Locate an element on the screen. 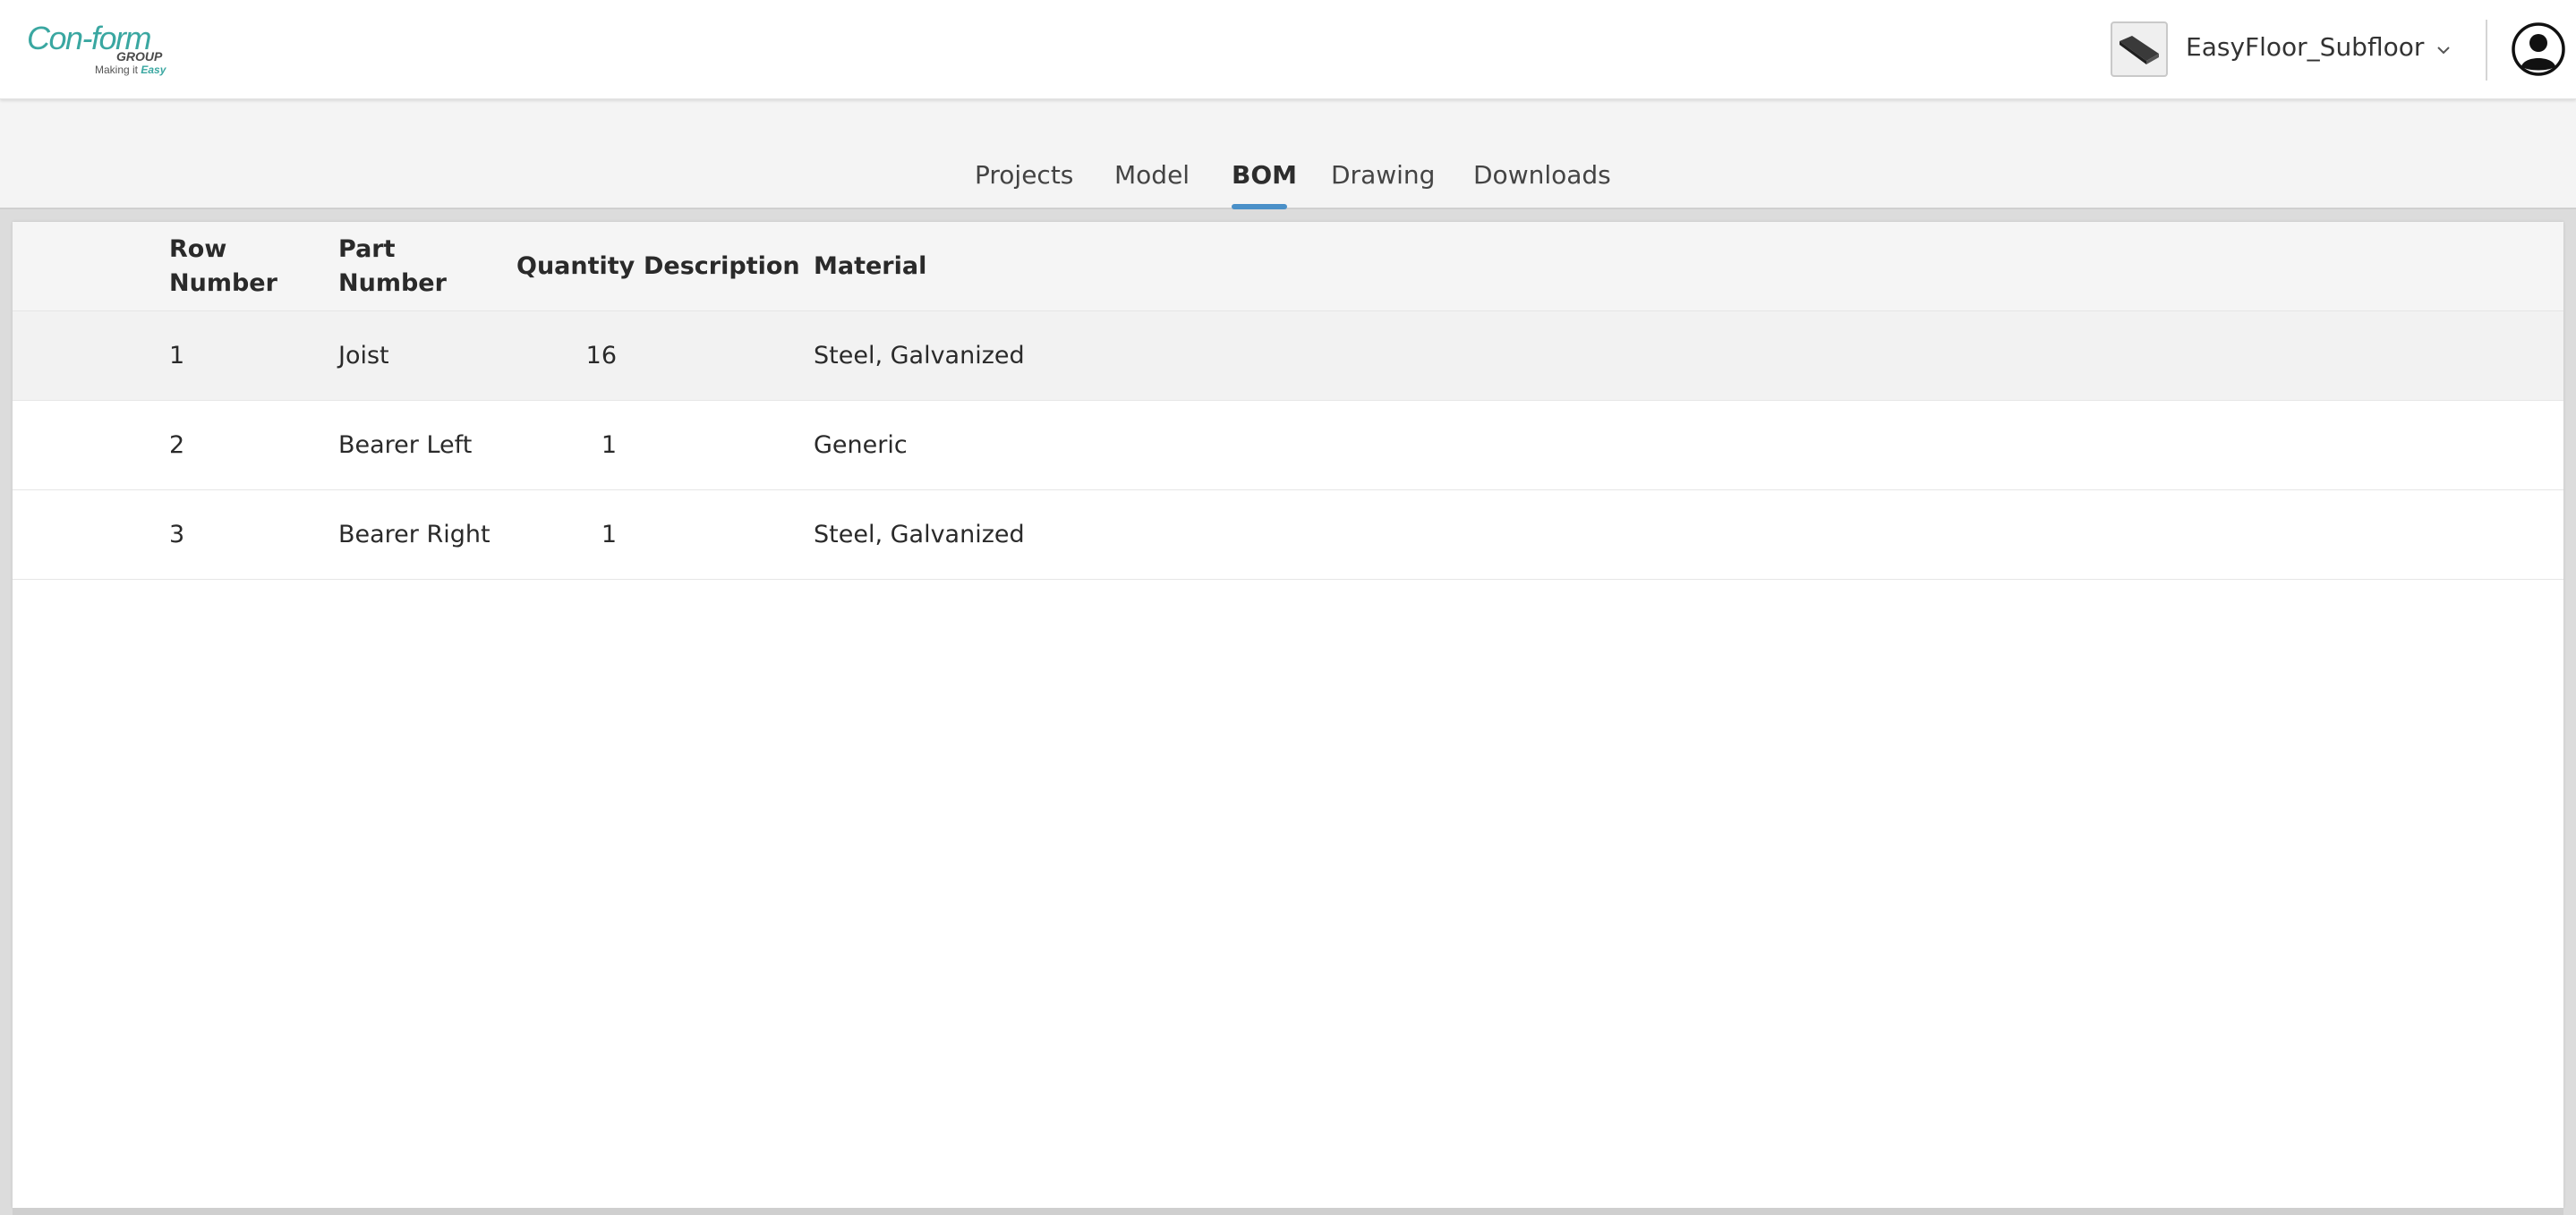 The height and width of the screenshot is (1215, 2576). column-header-material: Material is located at coordinates (870, 267).